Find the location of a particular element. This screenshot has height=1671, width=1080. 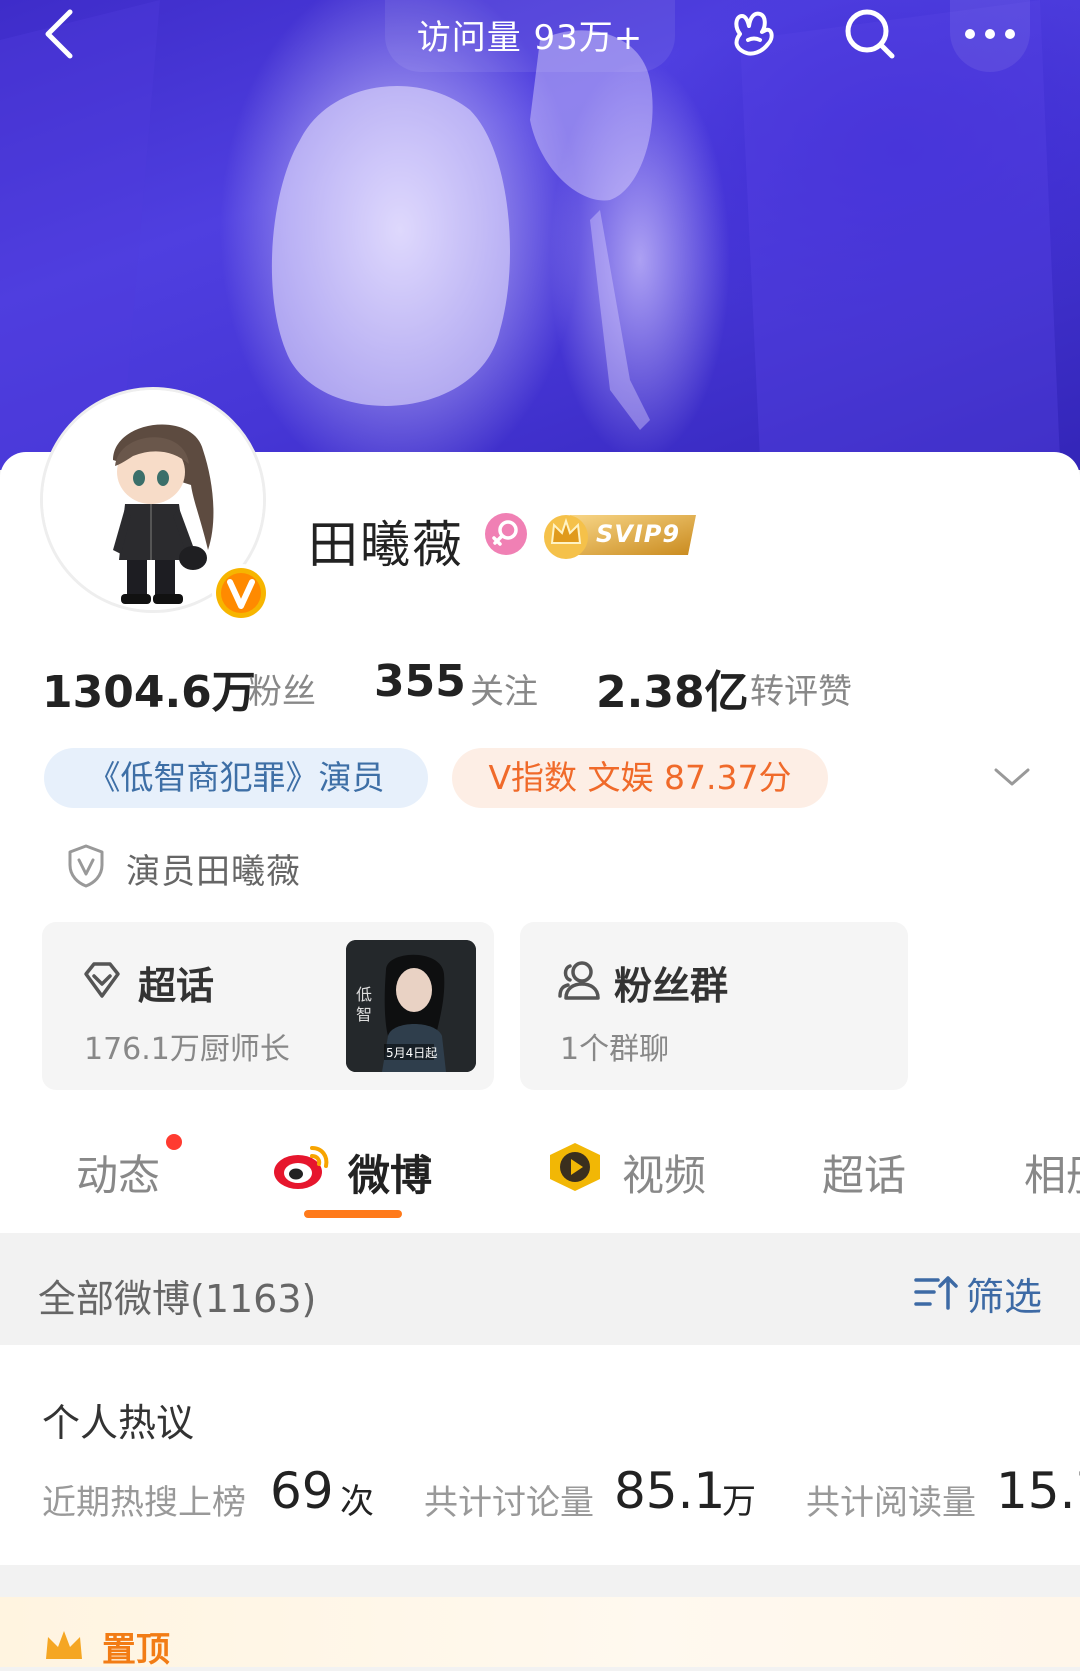

filter-sort-icon is located at coordinates (936, 1292).